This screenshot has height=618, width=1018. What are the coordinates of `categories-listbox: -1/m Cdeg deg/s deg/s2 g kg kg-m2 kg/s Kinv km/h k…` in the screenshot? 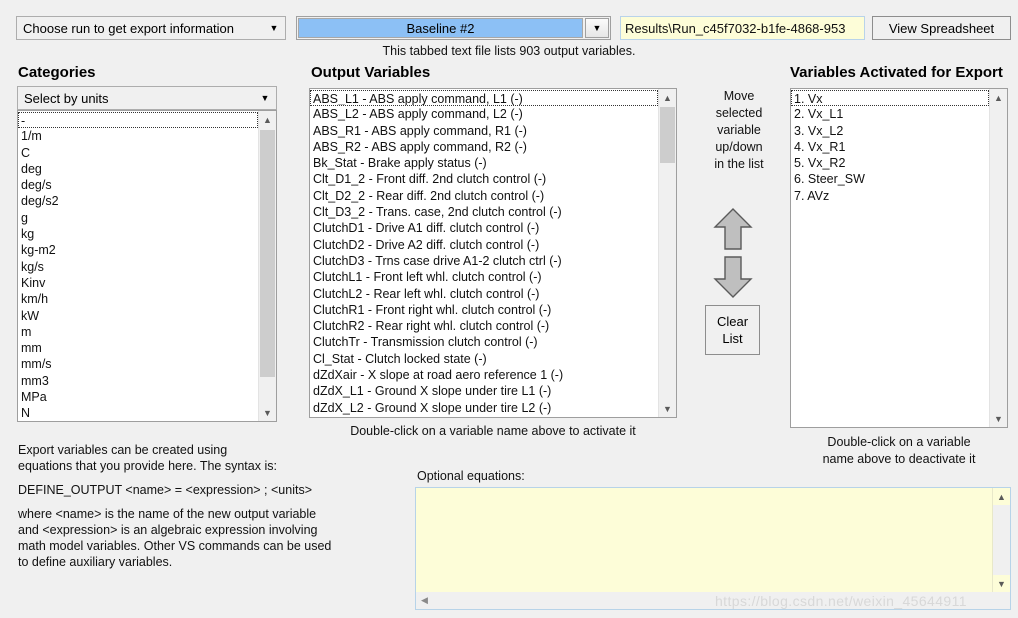 It's located at (147, 266).